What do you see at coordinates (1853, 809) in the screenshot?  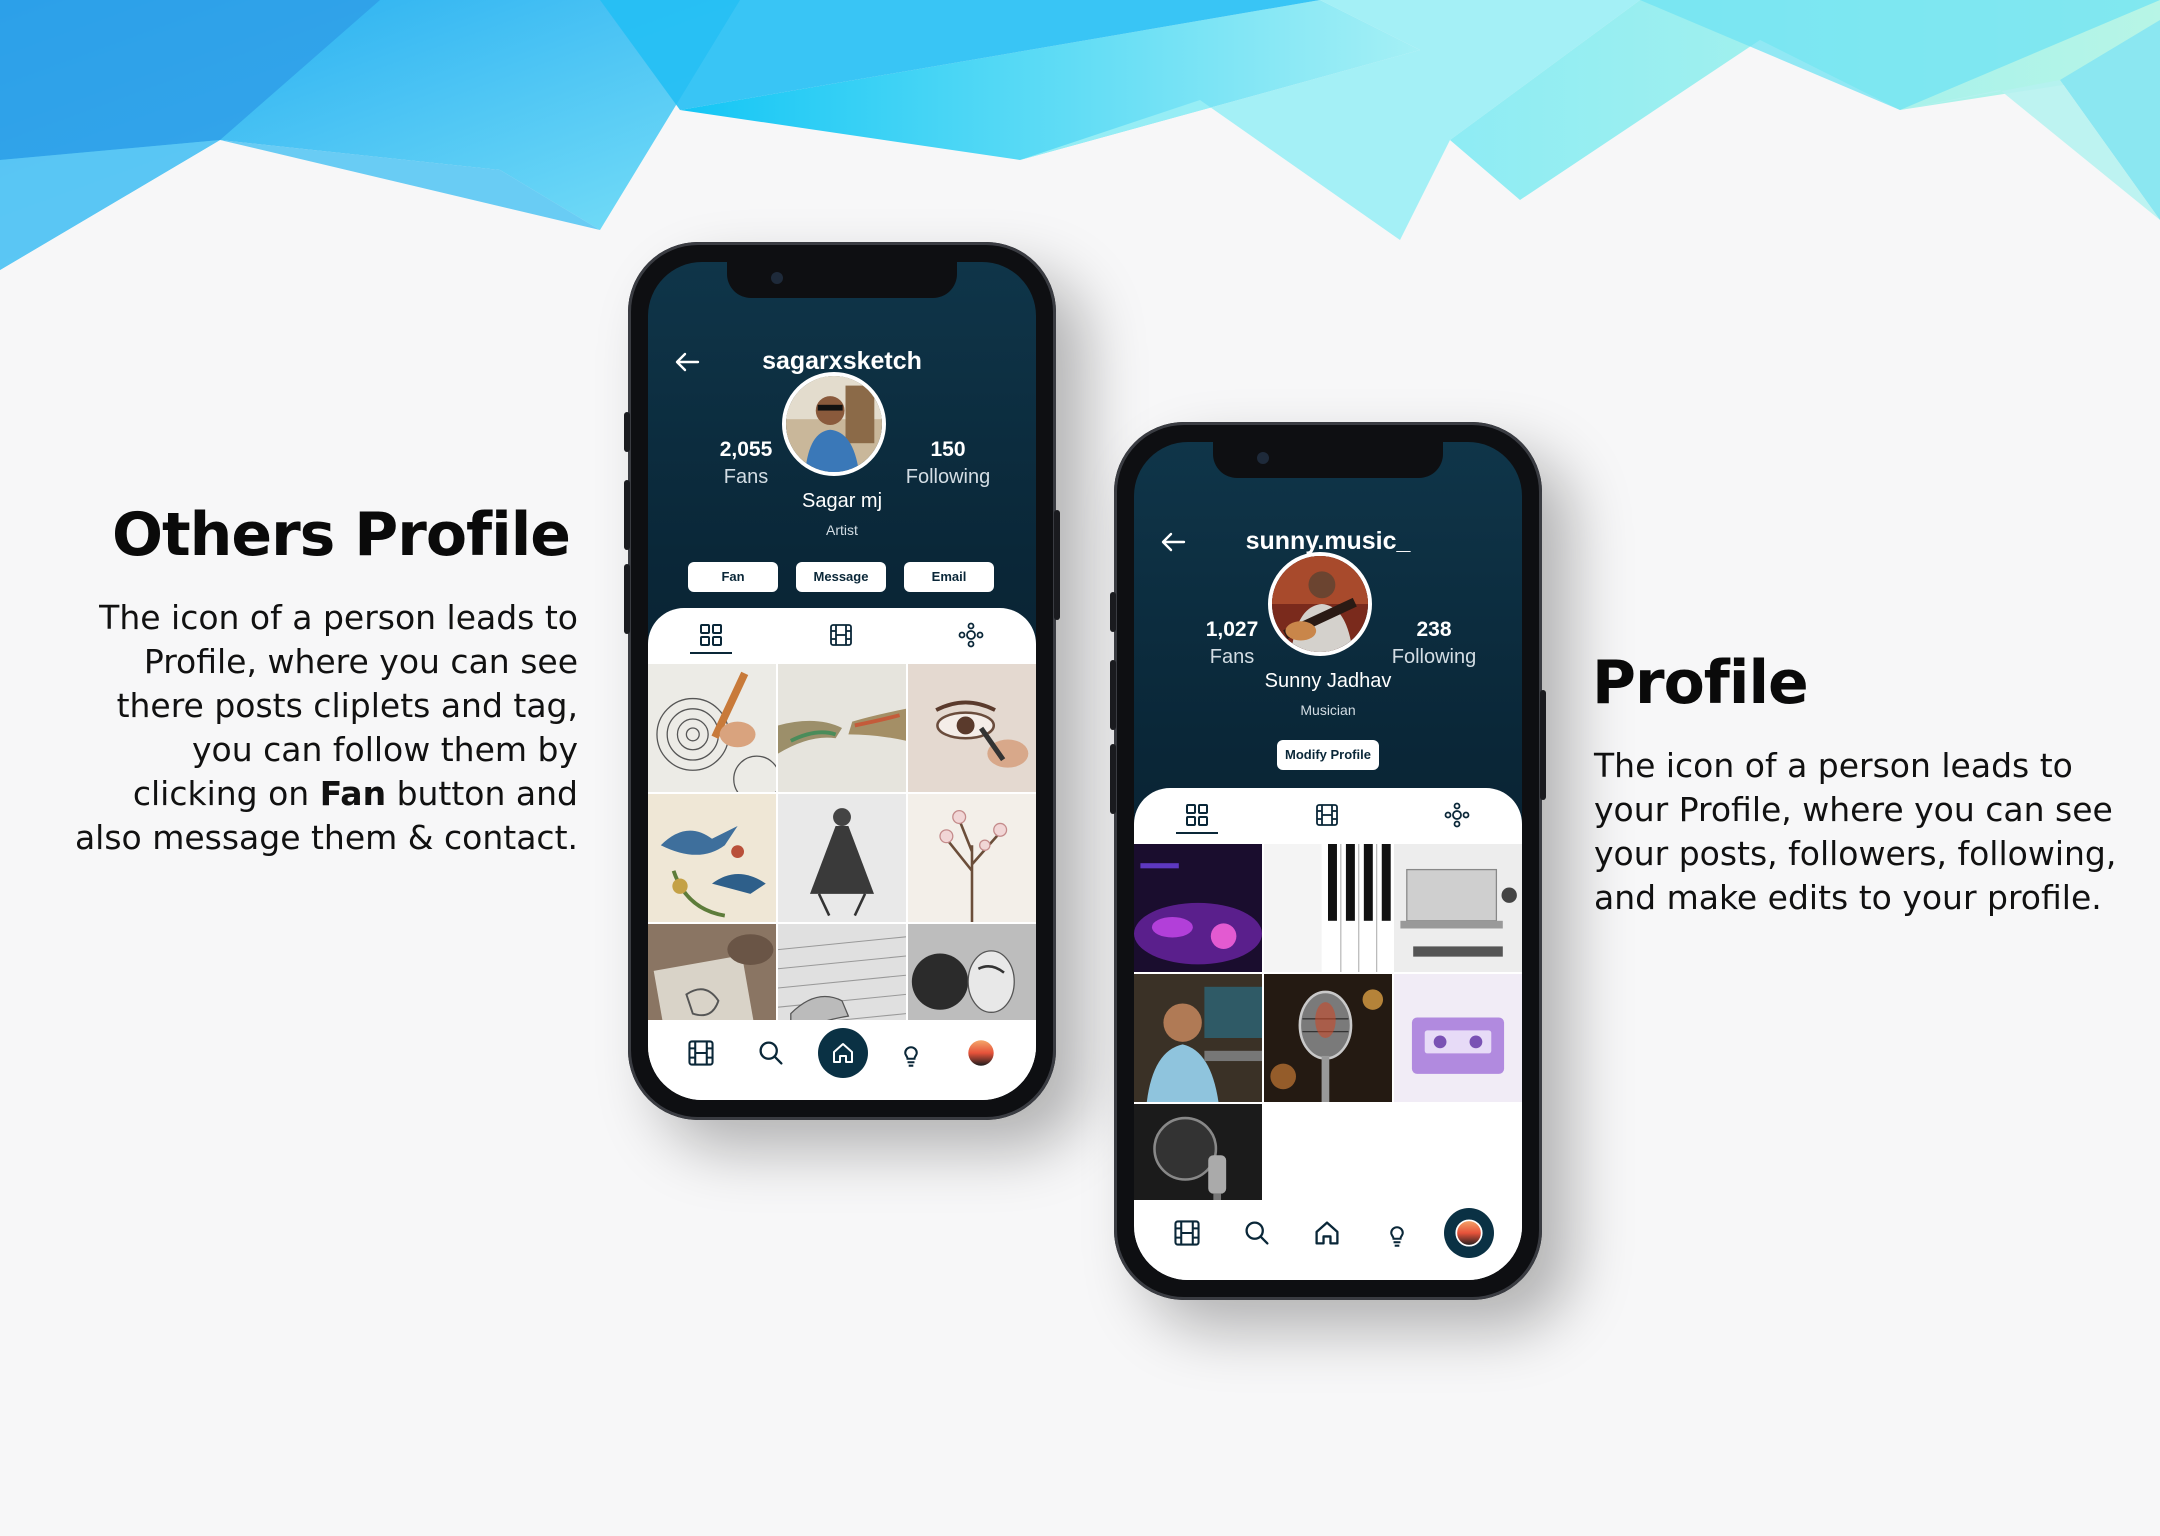 I see `desc-line: your Profile, where you can see` at bounding box center [1853, 809].